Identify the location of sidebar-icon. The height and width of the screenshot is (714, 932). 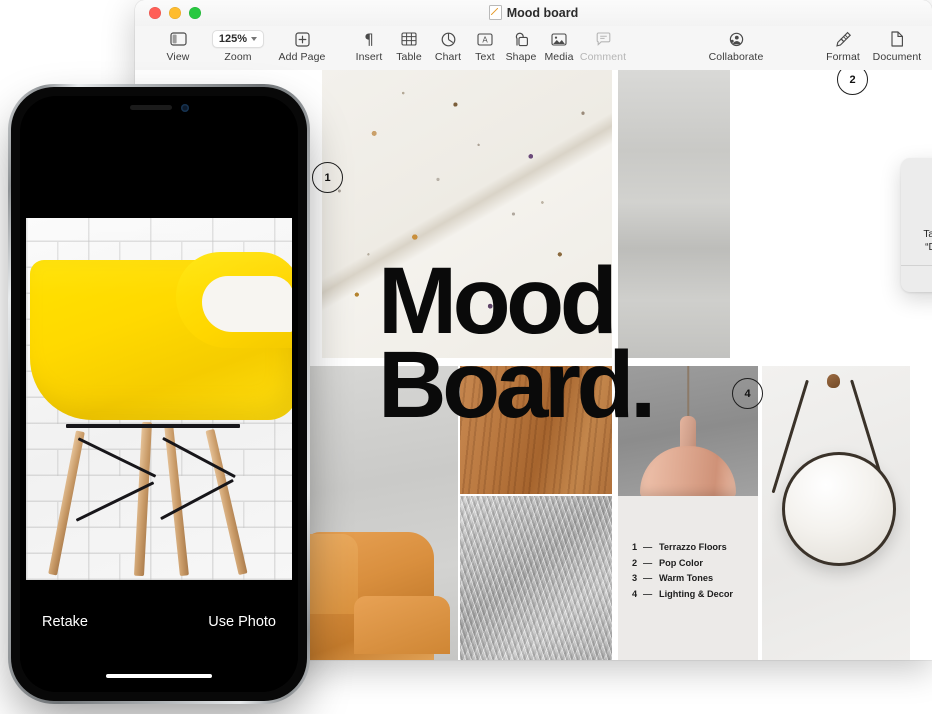
(178, 39).